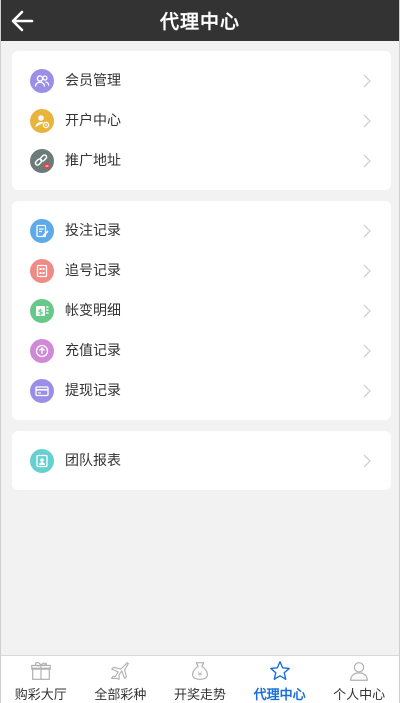  I want to click on menu-item-label: 帐变明细, so click(93, 311).